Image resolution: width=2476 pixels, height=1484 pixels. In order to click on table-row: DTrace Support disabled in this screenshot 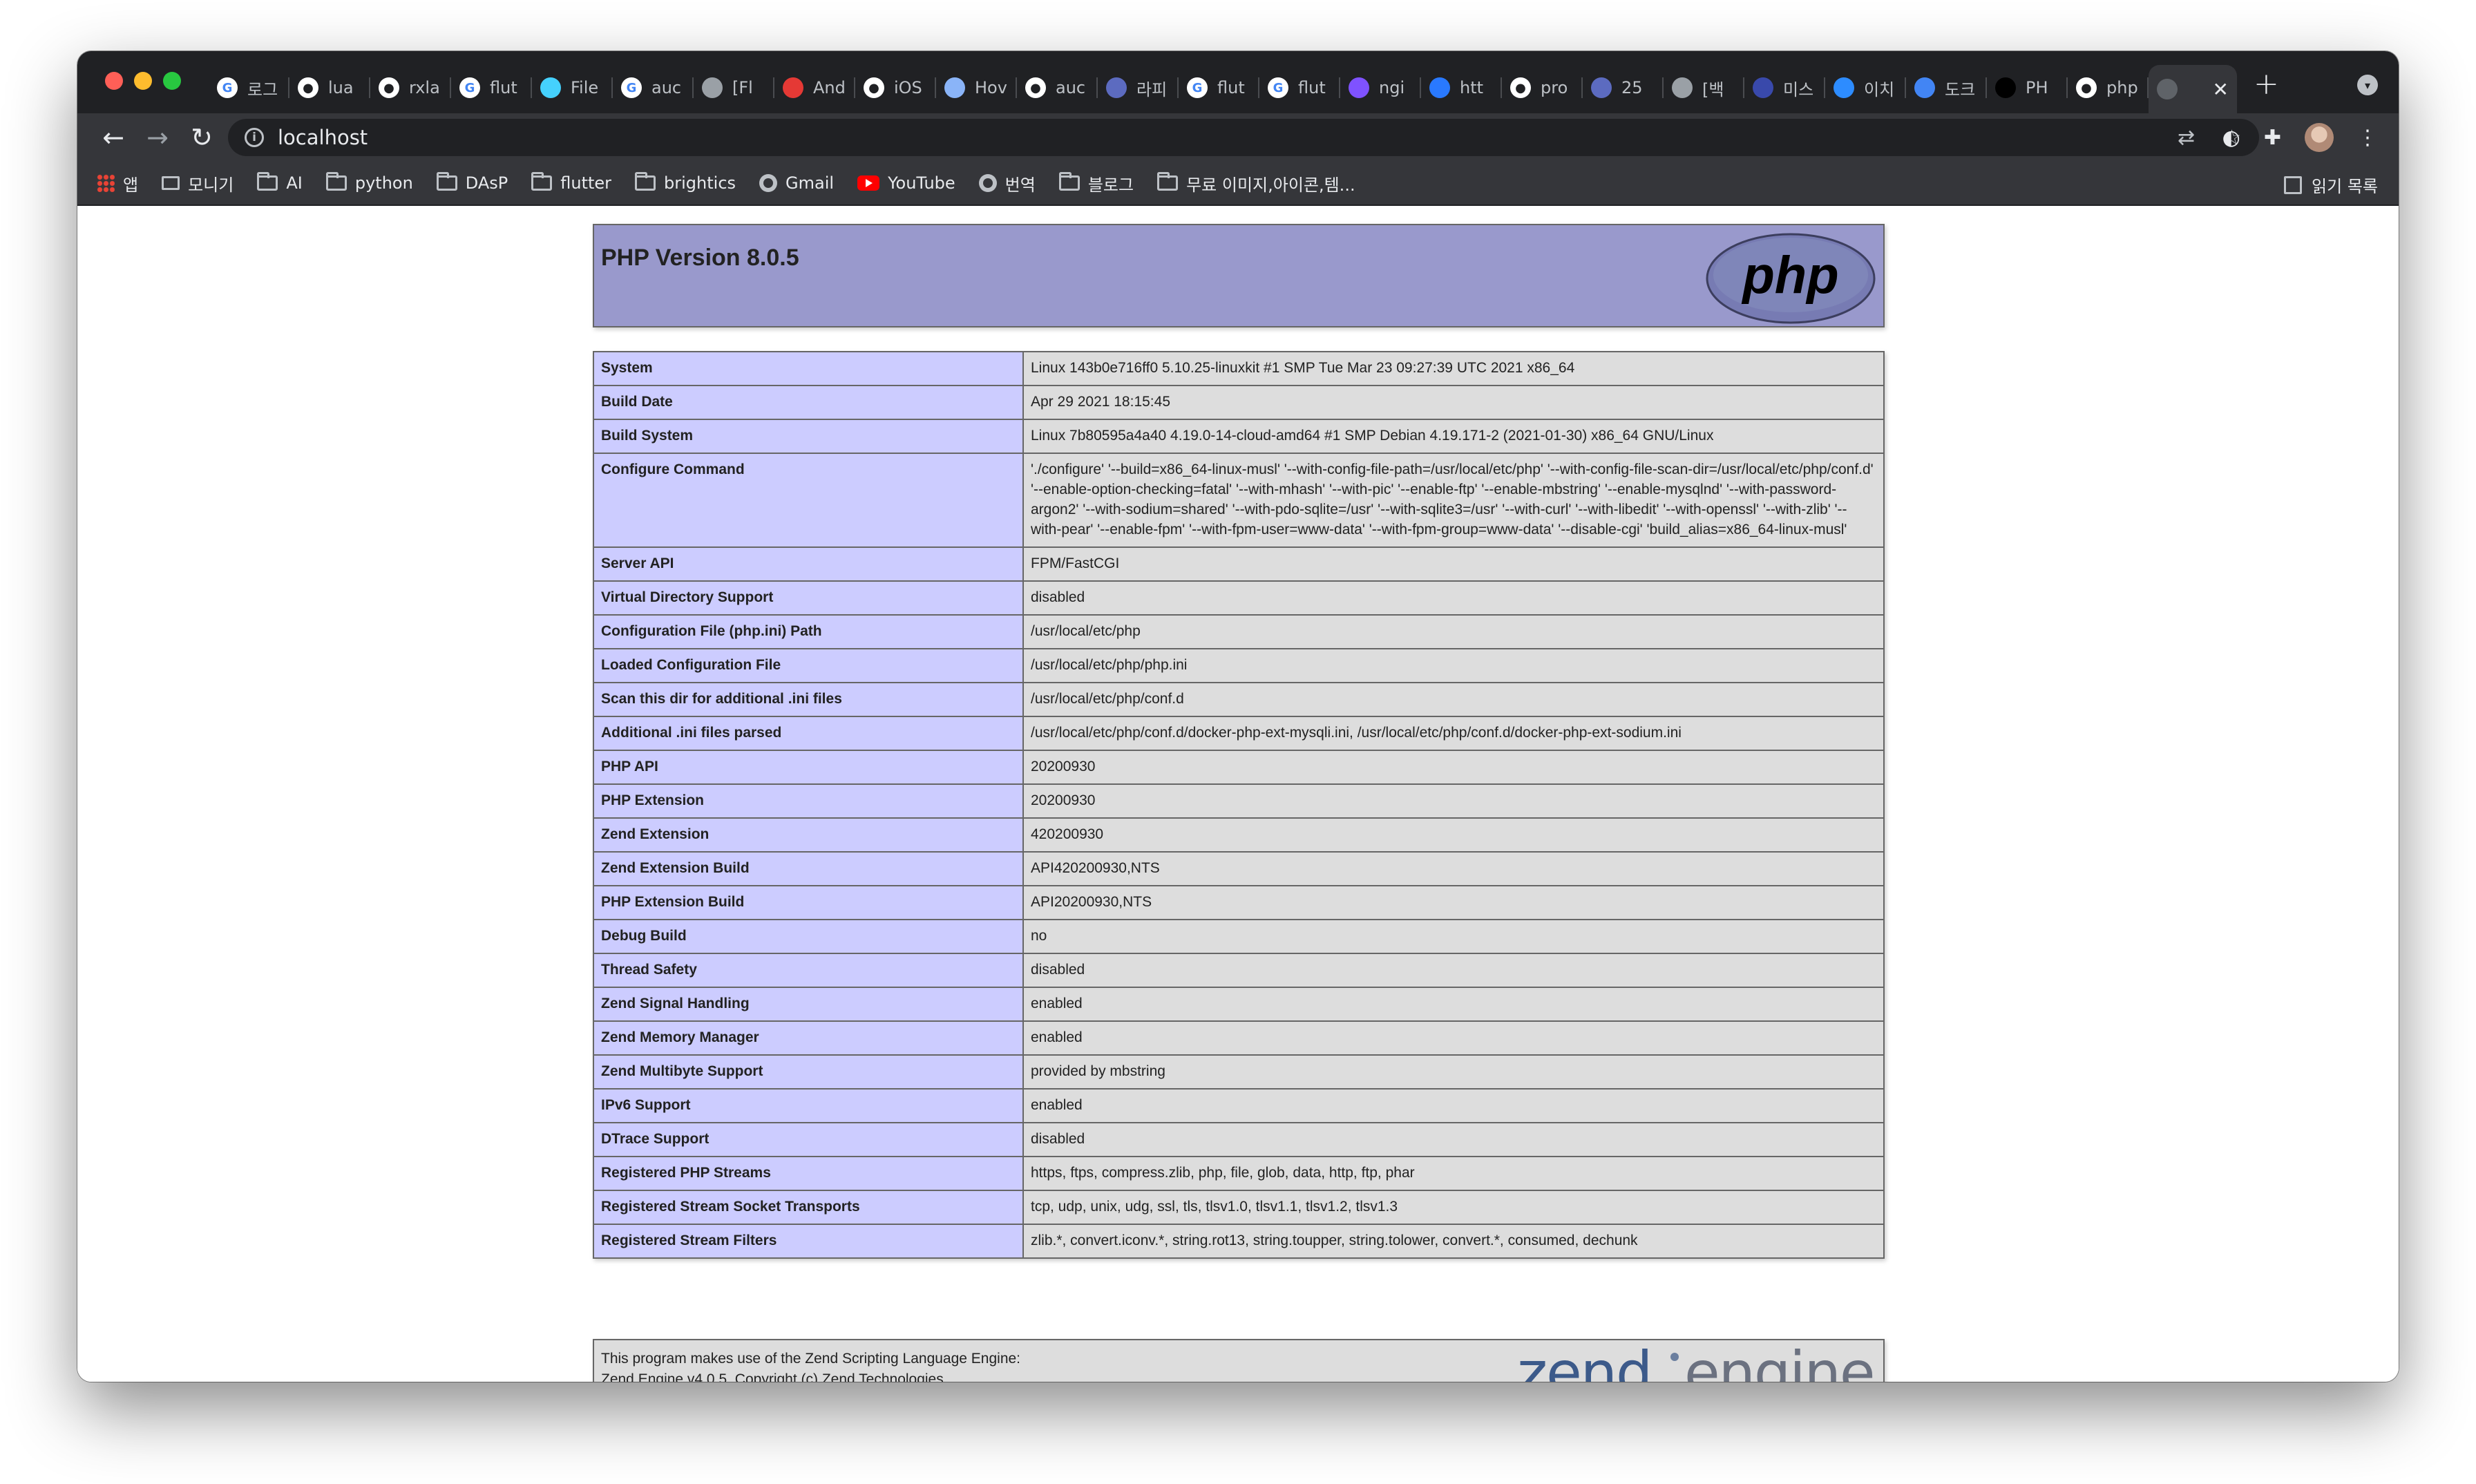, I will do `click(1239, 1139)`.